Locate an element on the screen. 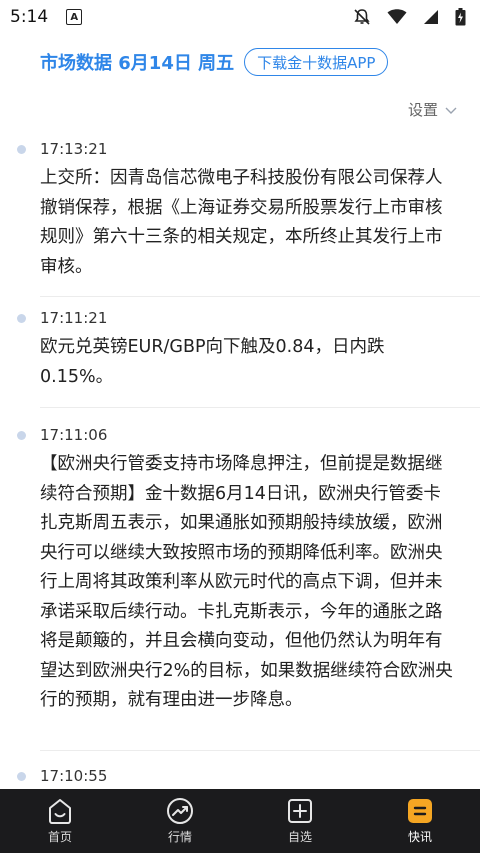  app-notification-icon: A is located at coordinates (74, 17).